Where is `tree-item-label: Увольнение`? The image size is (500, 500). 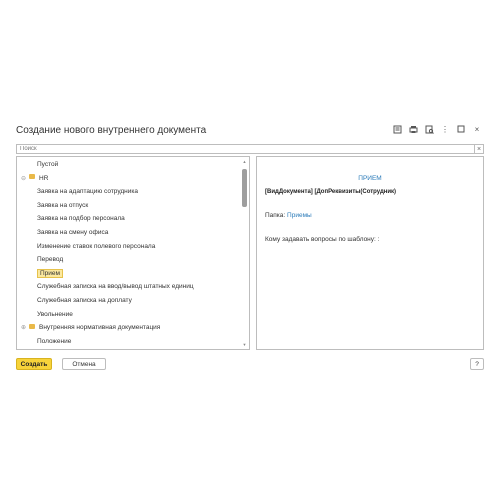 tree-item-label: Увольнение is located at coordinates (55, 314).